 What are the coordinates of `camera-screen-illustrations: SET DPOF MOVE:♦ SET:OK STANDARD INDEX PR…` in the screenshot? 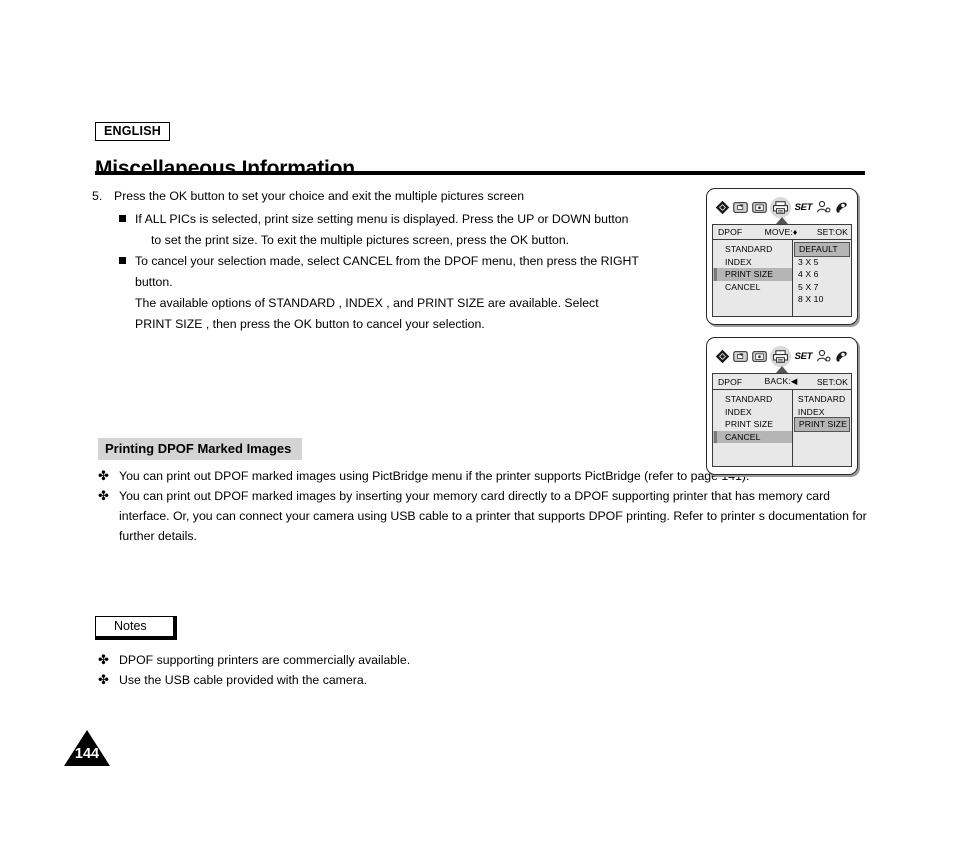 It's located at (782, 337).